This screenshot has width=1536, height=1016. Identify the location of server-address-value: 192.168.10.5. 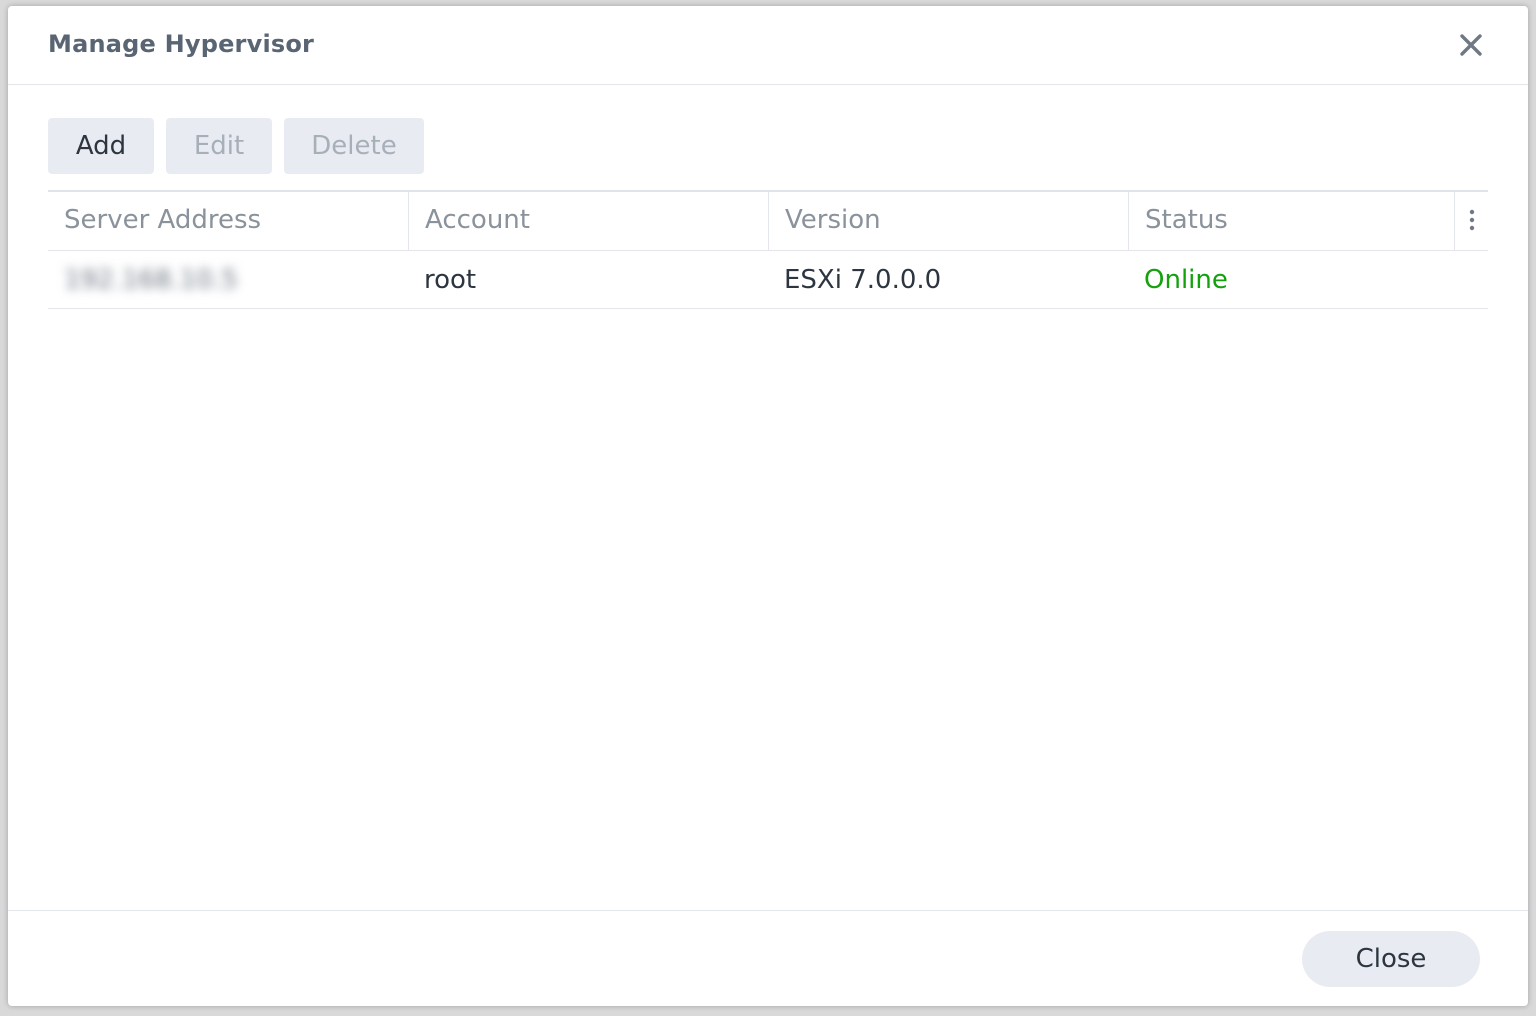
(151, 280).